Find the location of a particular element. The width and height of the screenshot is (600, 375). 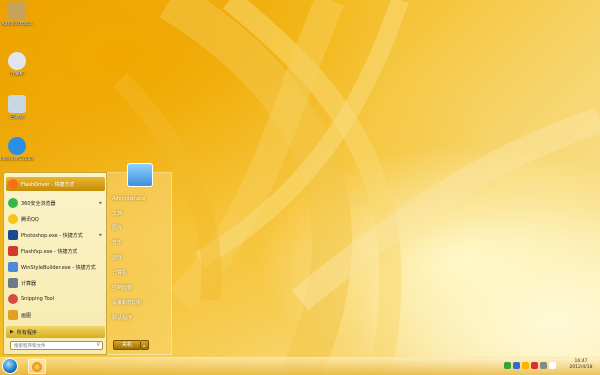

desktop-icon-label: 计算机 is located at coordinates (17, 74).